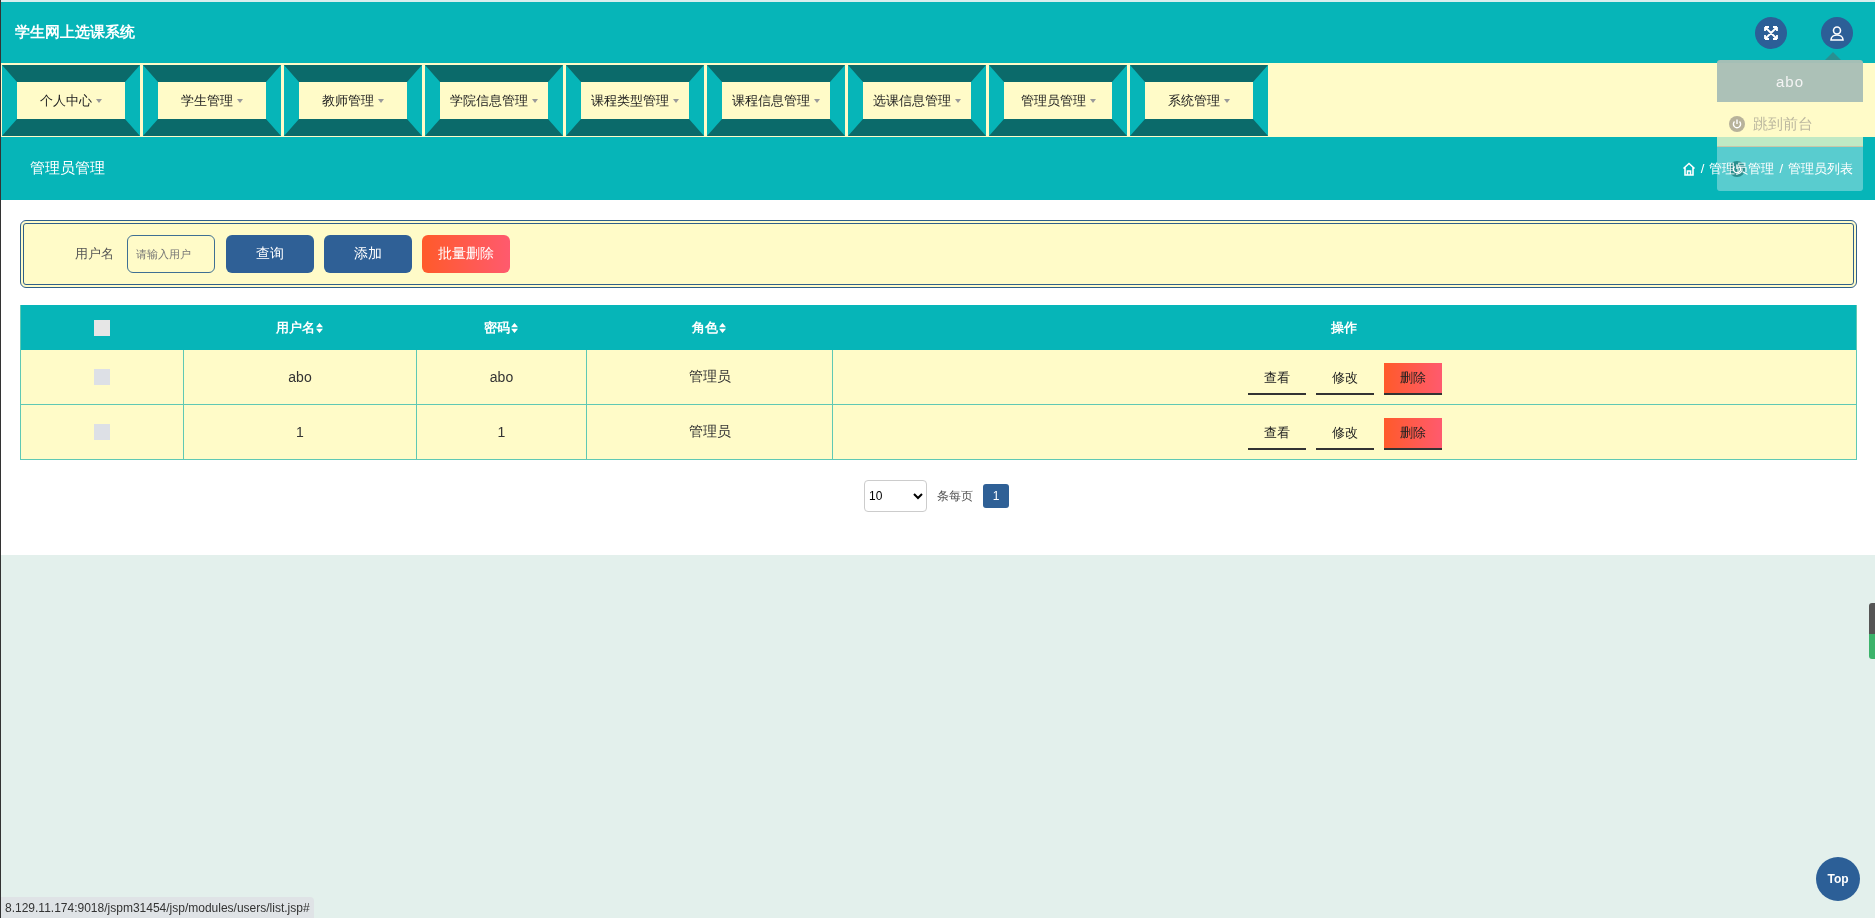 Image resolution: width=1875 pixels, height=918 pixels. I want to click on status-url: 8.129.11.174:9018/jspm31454/jsp/modules/users/list.jsp#, so click(157, 907).